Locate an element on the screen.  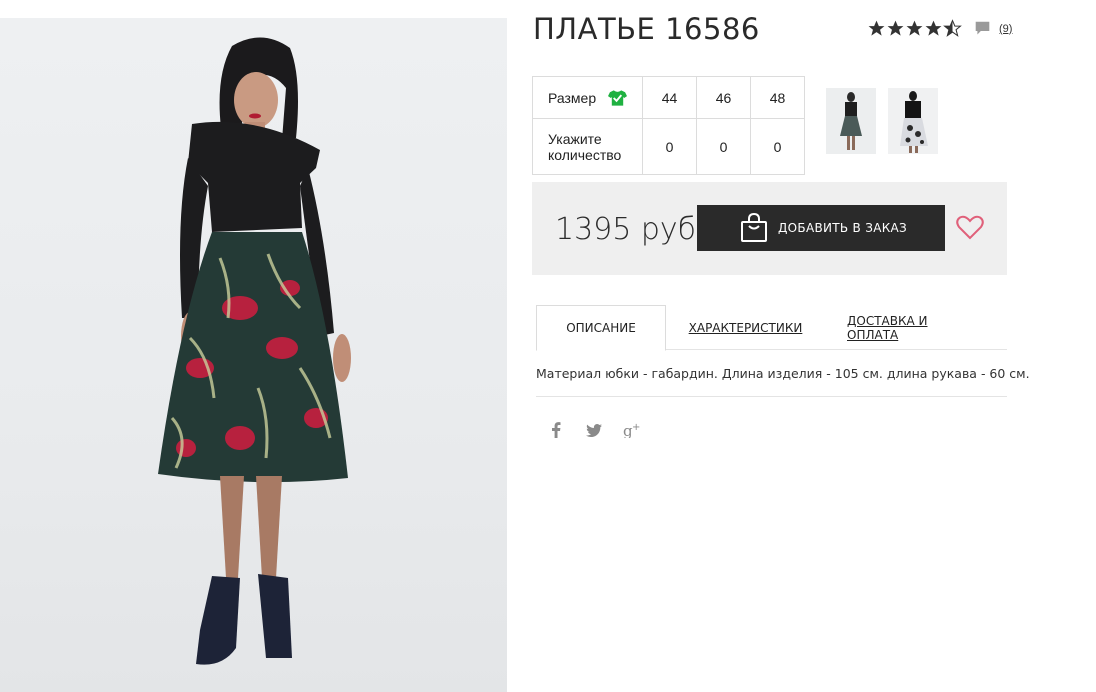
price-box: 1395 руб ДОБАВИТЬ В ЗАКАЗ is located at coordinates (769, 228).